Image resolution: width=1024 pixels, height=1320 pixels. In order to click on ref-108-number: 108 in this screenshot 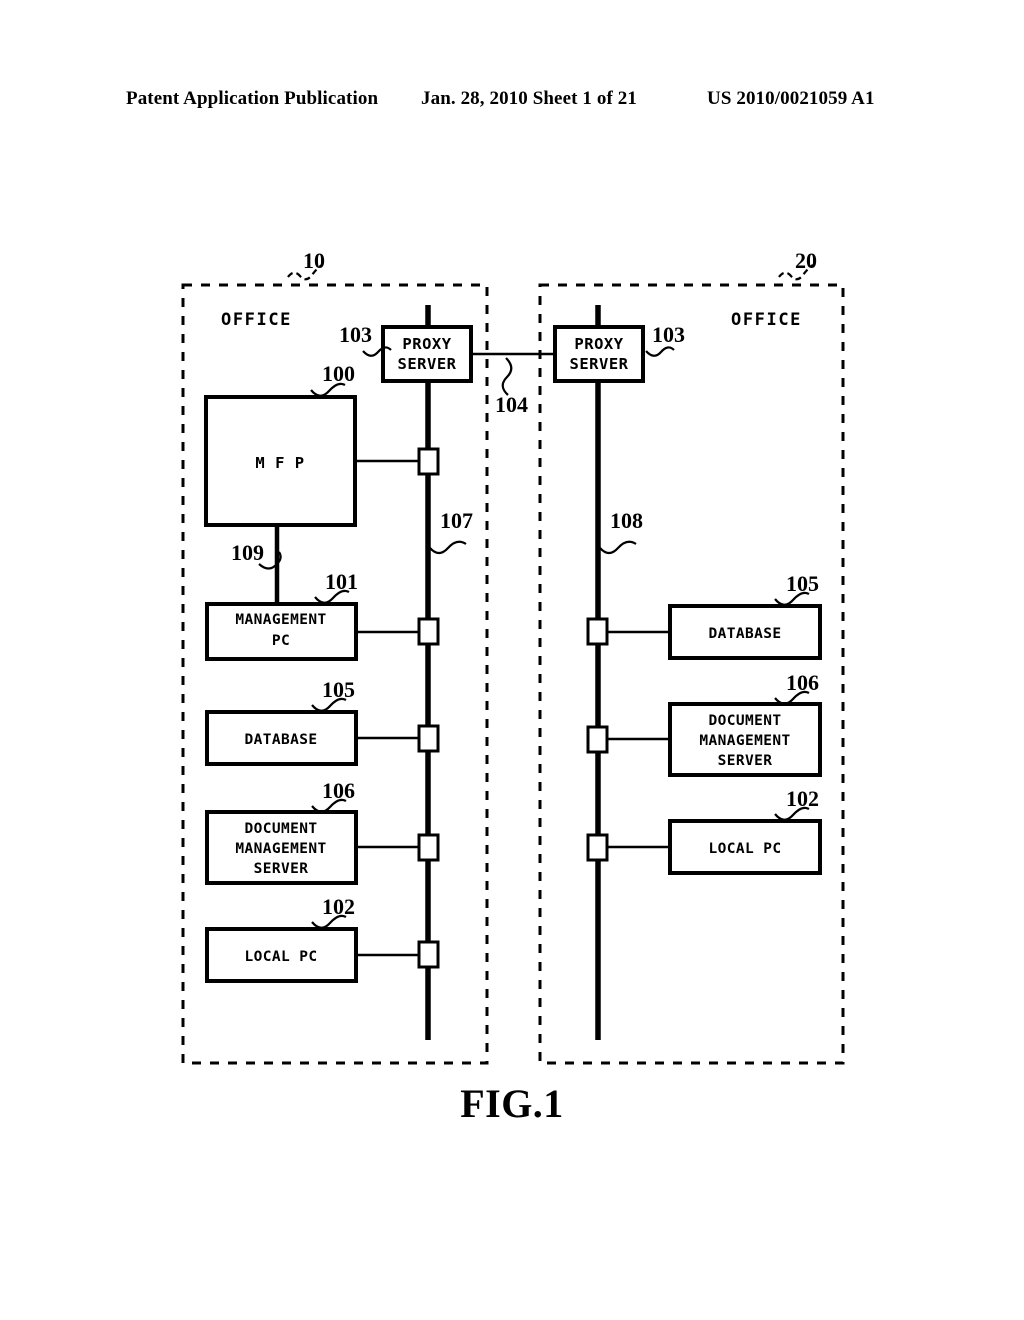, I will do `click(626, 520)`.